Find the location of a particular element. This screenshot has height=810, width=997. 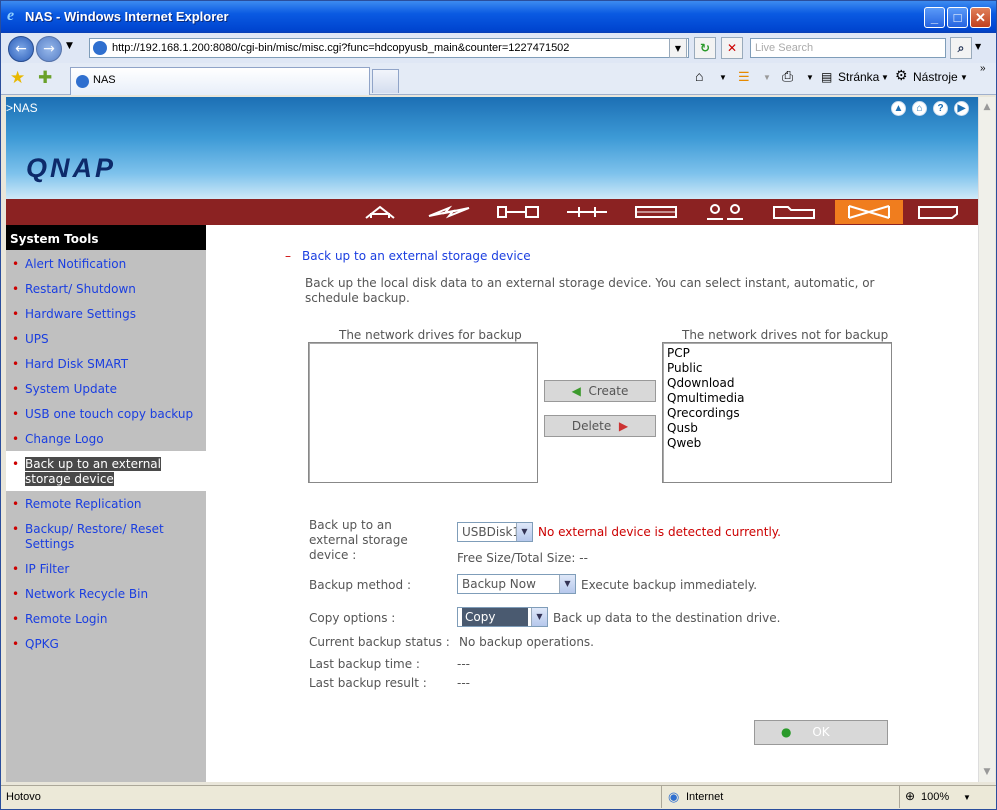

new-tab-button is located at coordinates (385, 81).